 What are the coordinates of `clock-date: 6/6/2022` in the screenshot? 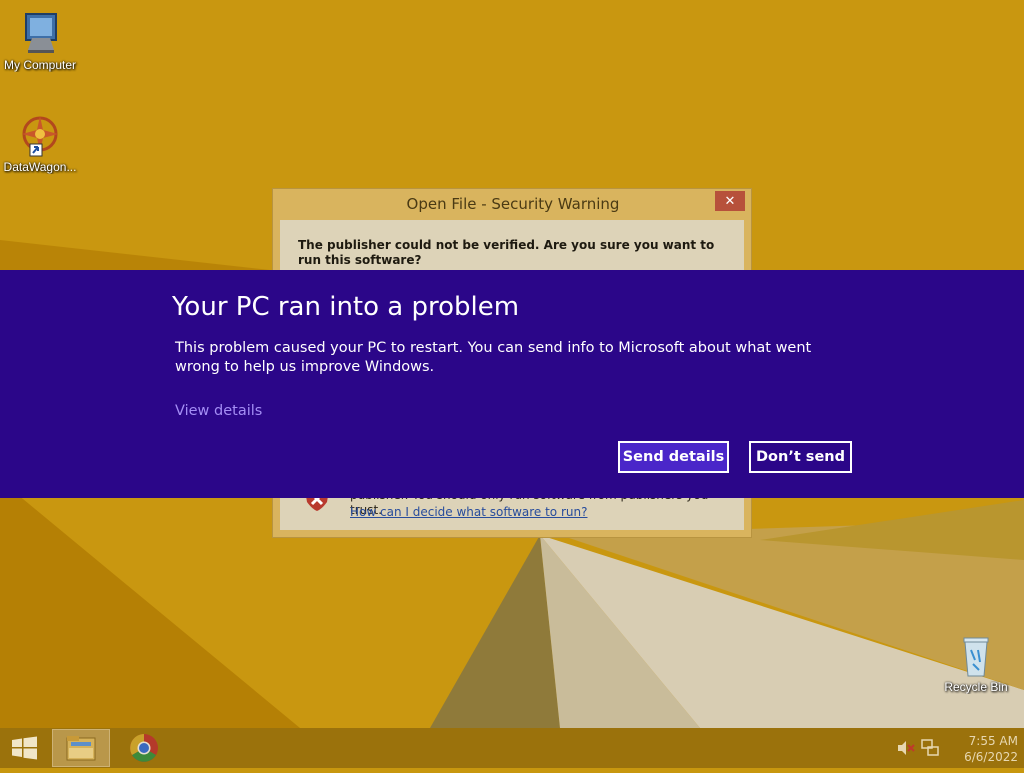 It's located at (991, 757).